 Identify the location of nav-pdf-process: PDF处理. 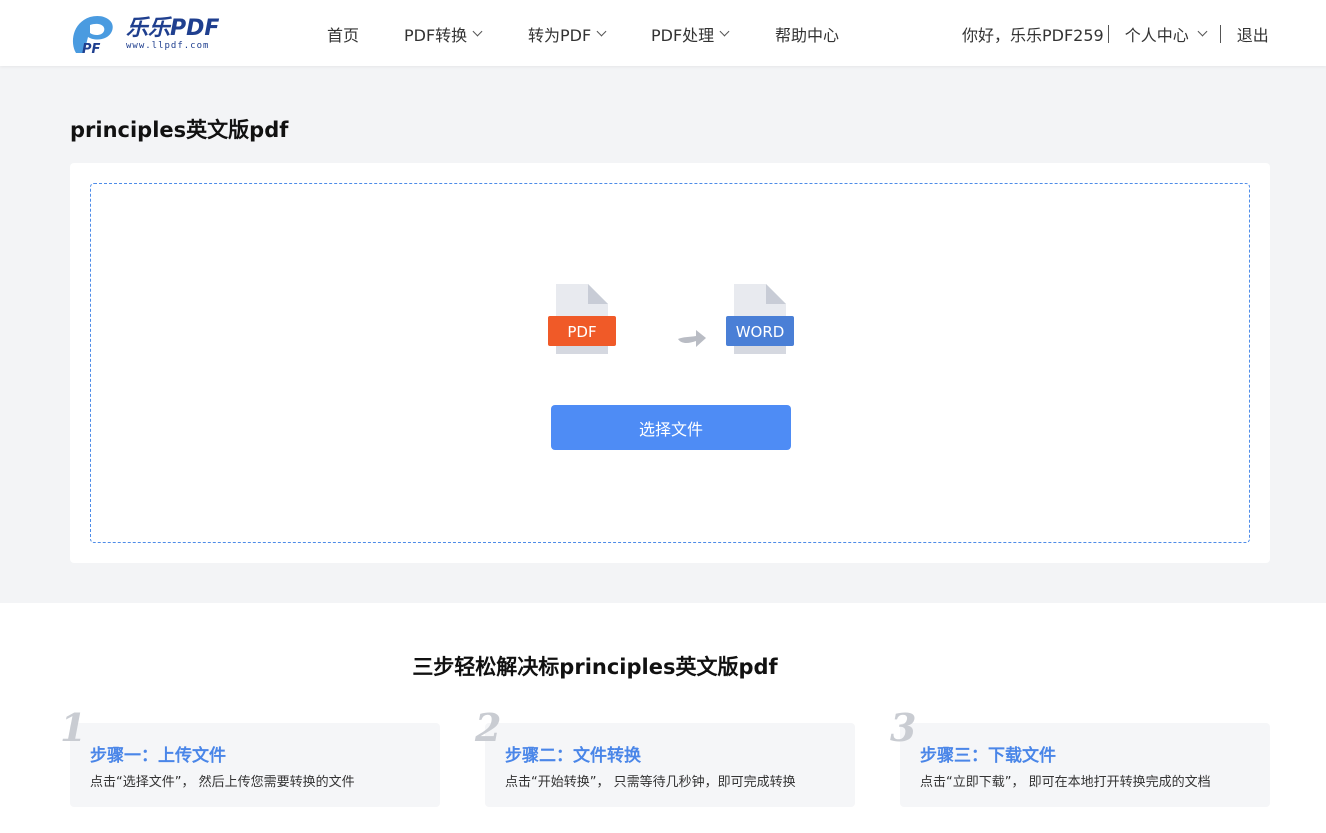
(690, 34).